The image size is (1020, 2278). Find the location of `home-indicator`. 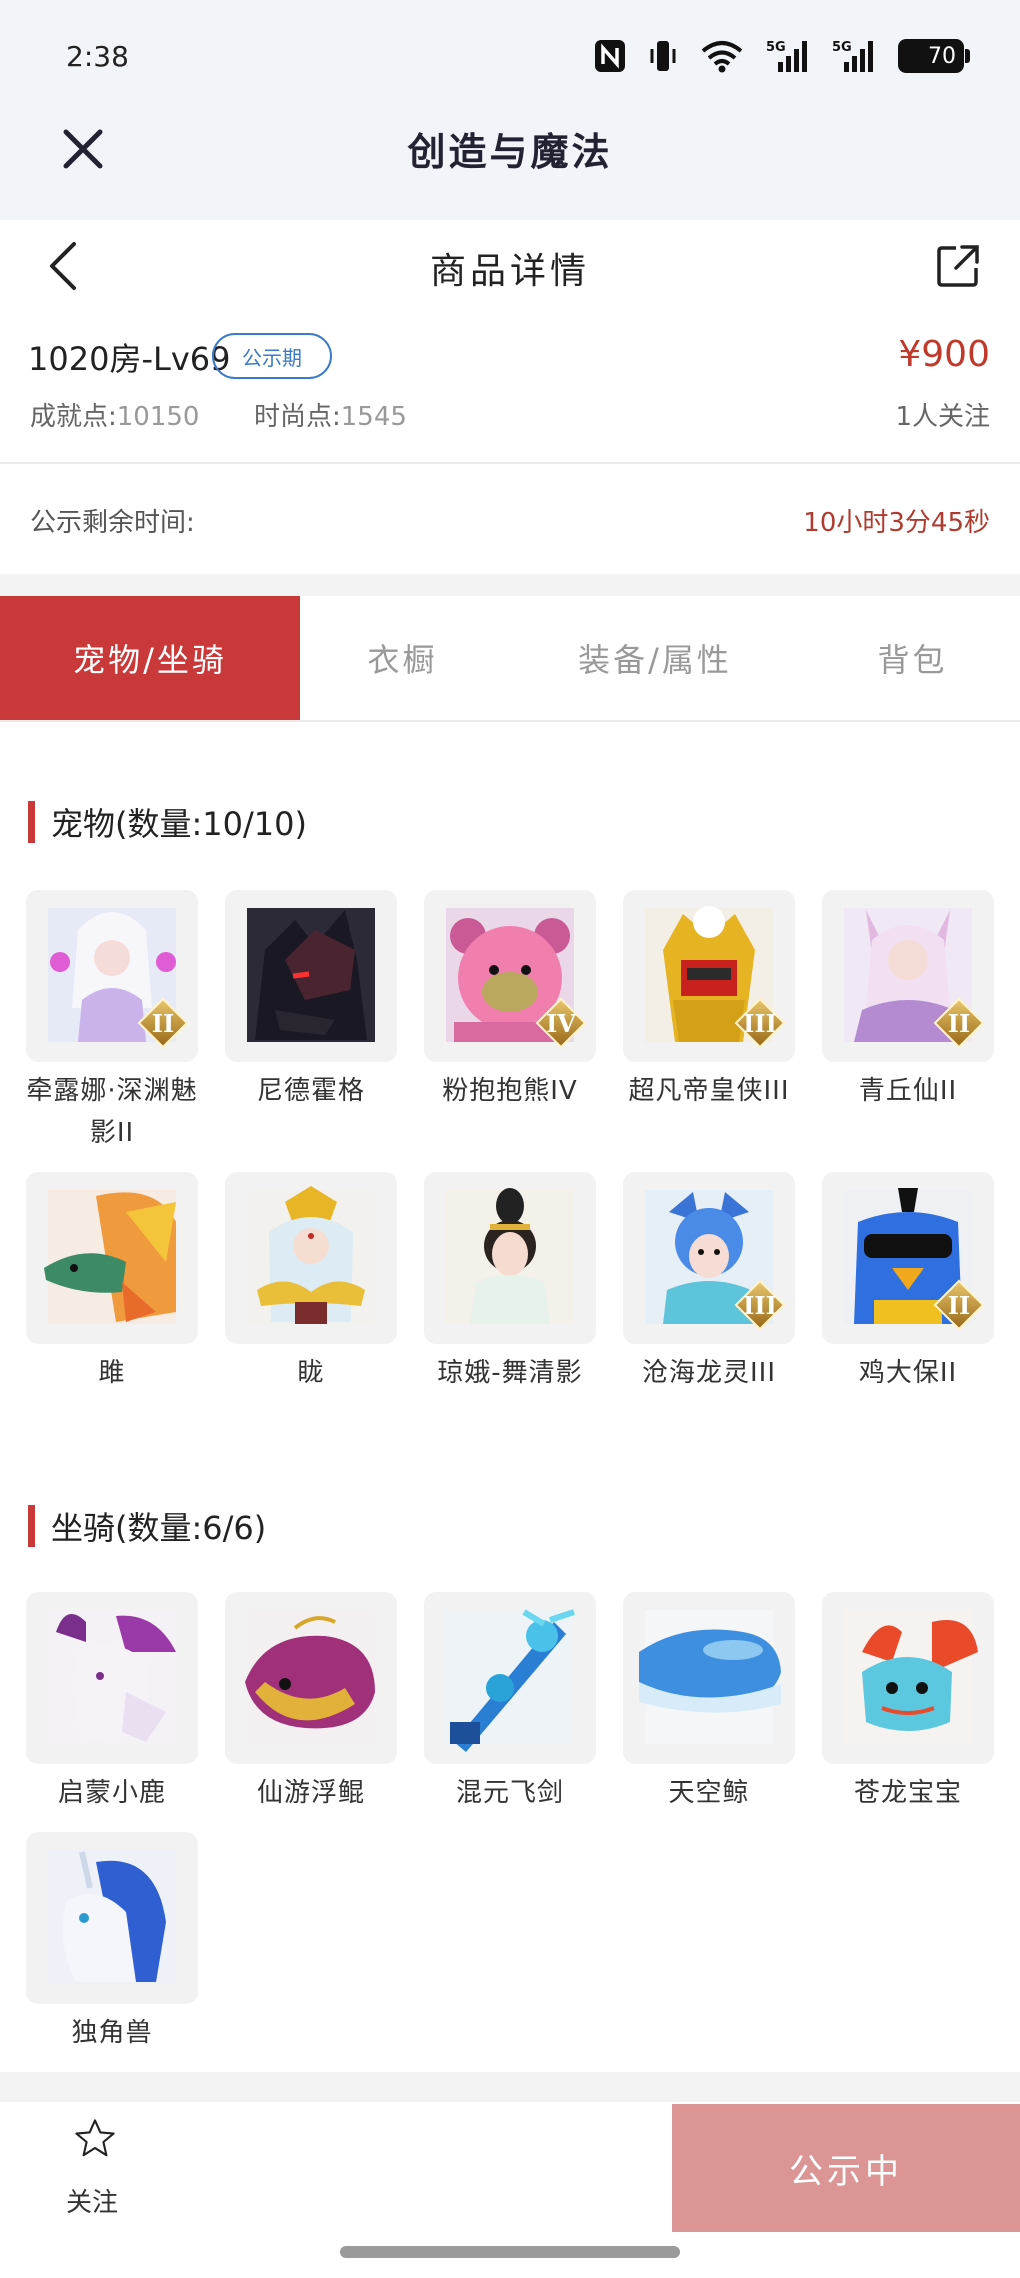

home-indicator is located at coordinates (510, 2252).